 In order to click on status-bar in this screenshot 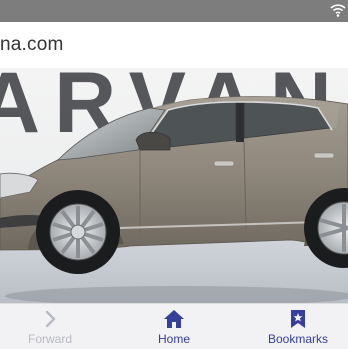, I will do `click(174, 11)`.